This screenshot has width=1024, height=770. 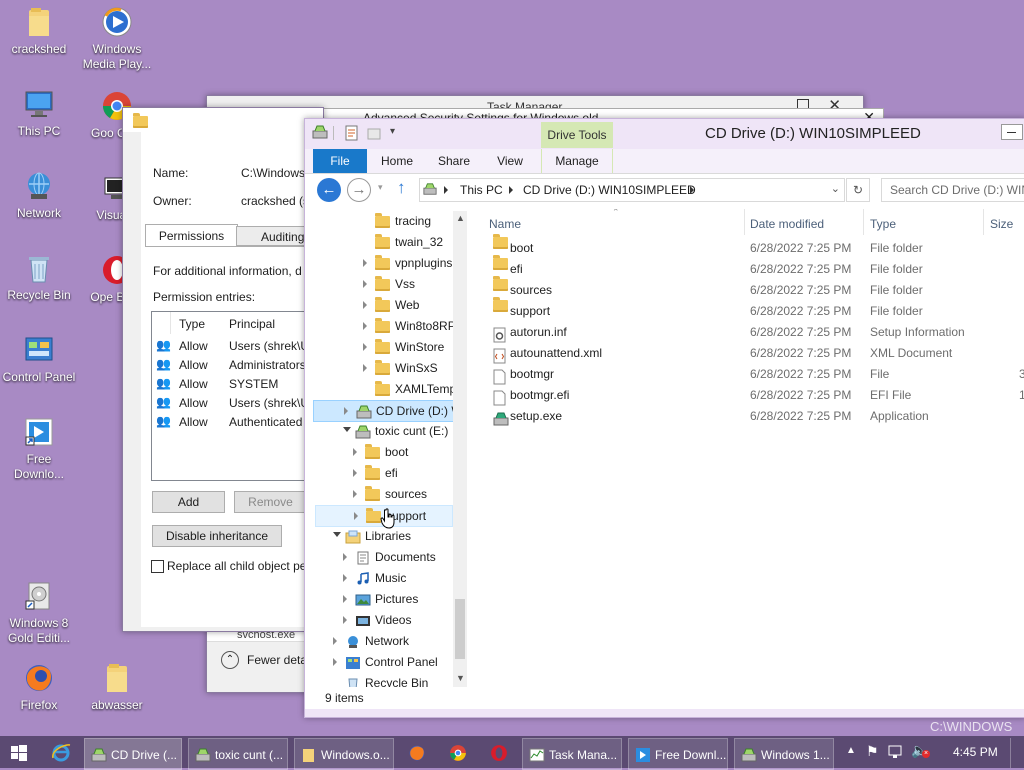 I want to click on breadcrumb-cd-drive: CD Drive (D:) WIN10SIMPLEED, so click(x=609, y=190).